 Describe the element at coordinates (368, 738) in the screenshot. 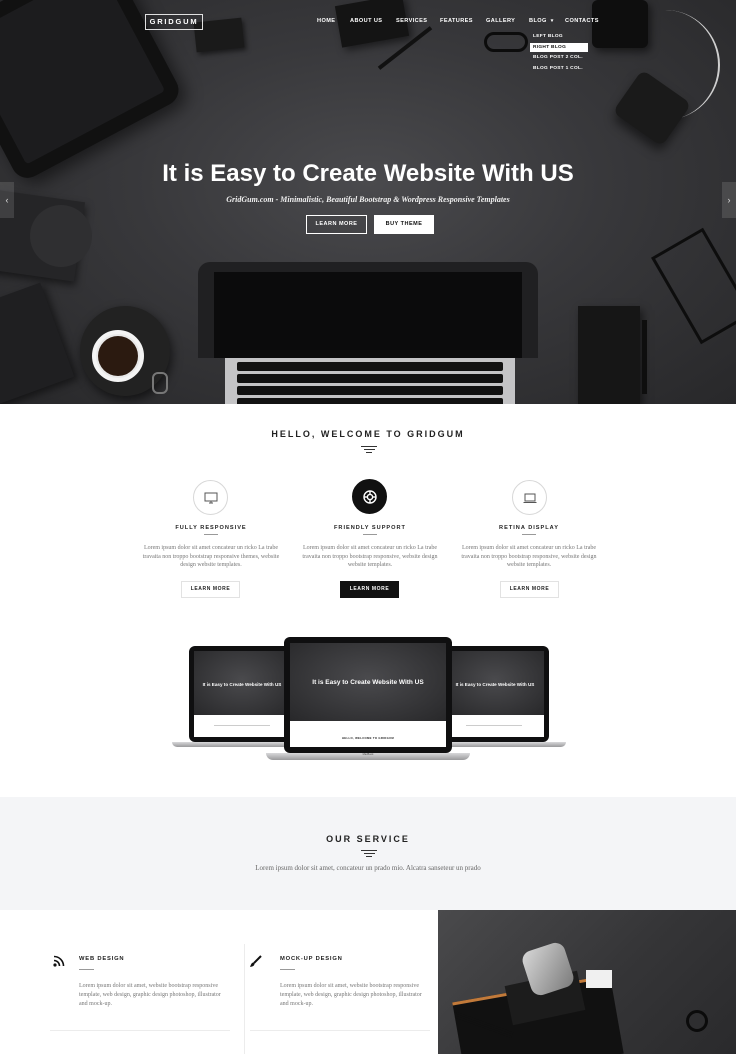

I see `device-welcome-caption: HELLO, WELCOME TO GRIDGUM` at that location.